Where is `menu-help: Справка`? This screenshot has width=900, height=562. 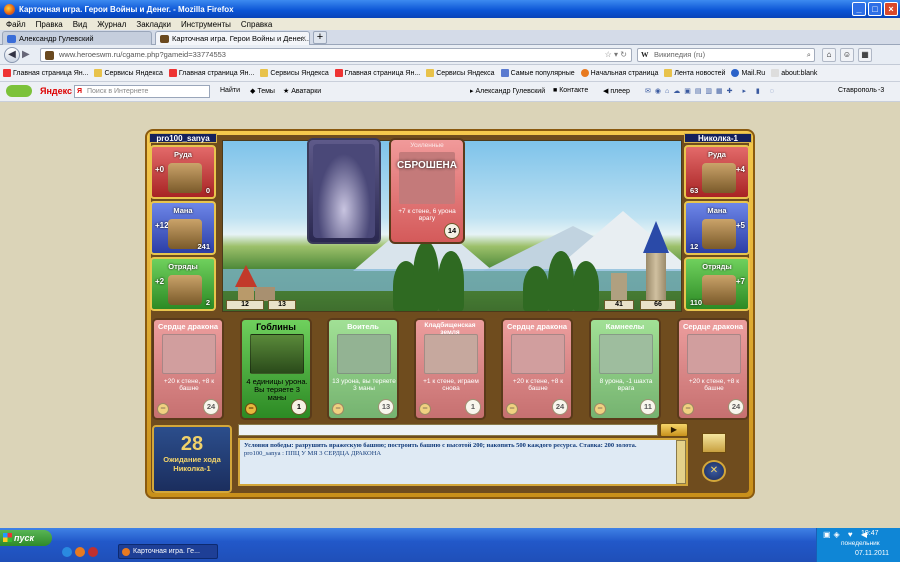
menu-help: Справка is located at coordinates (256, 24).